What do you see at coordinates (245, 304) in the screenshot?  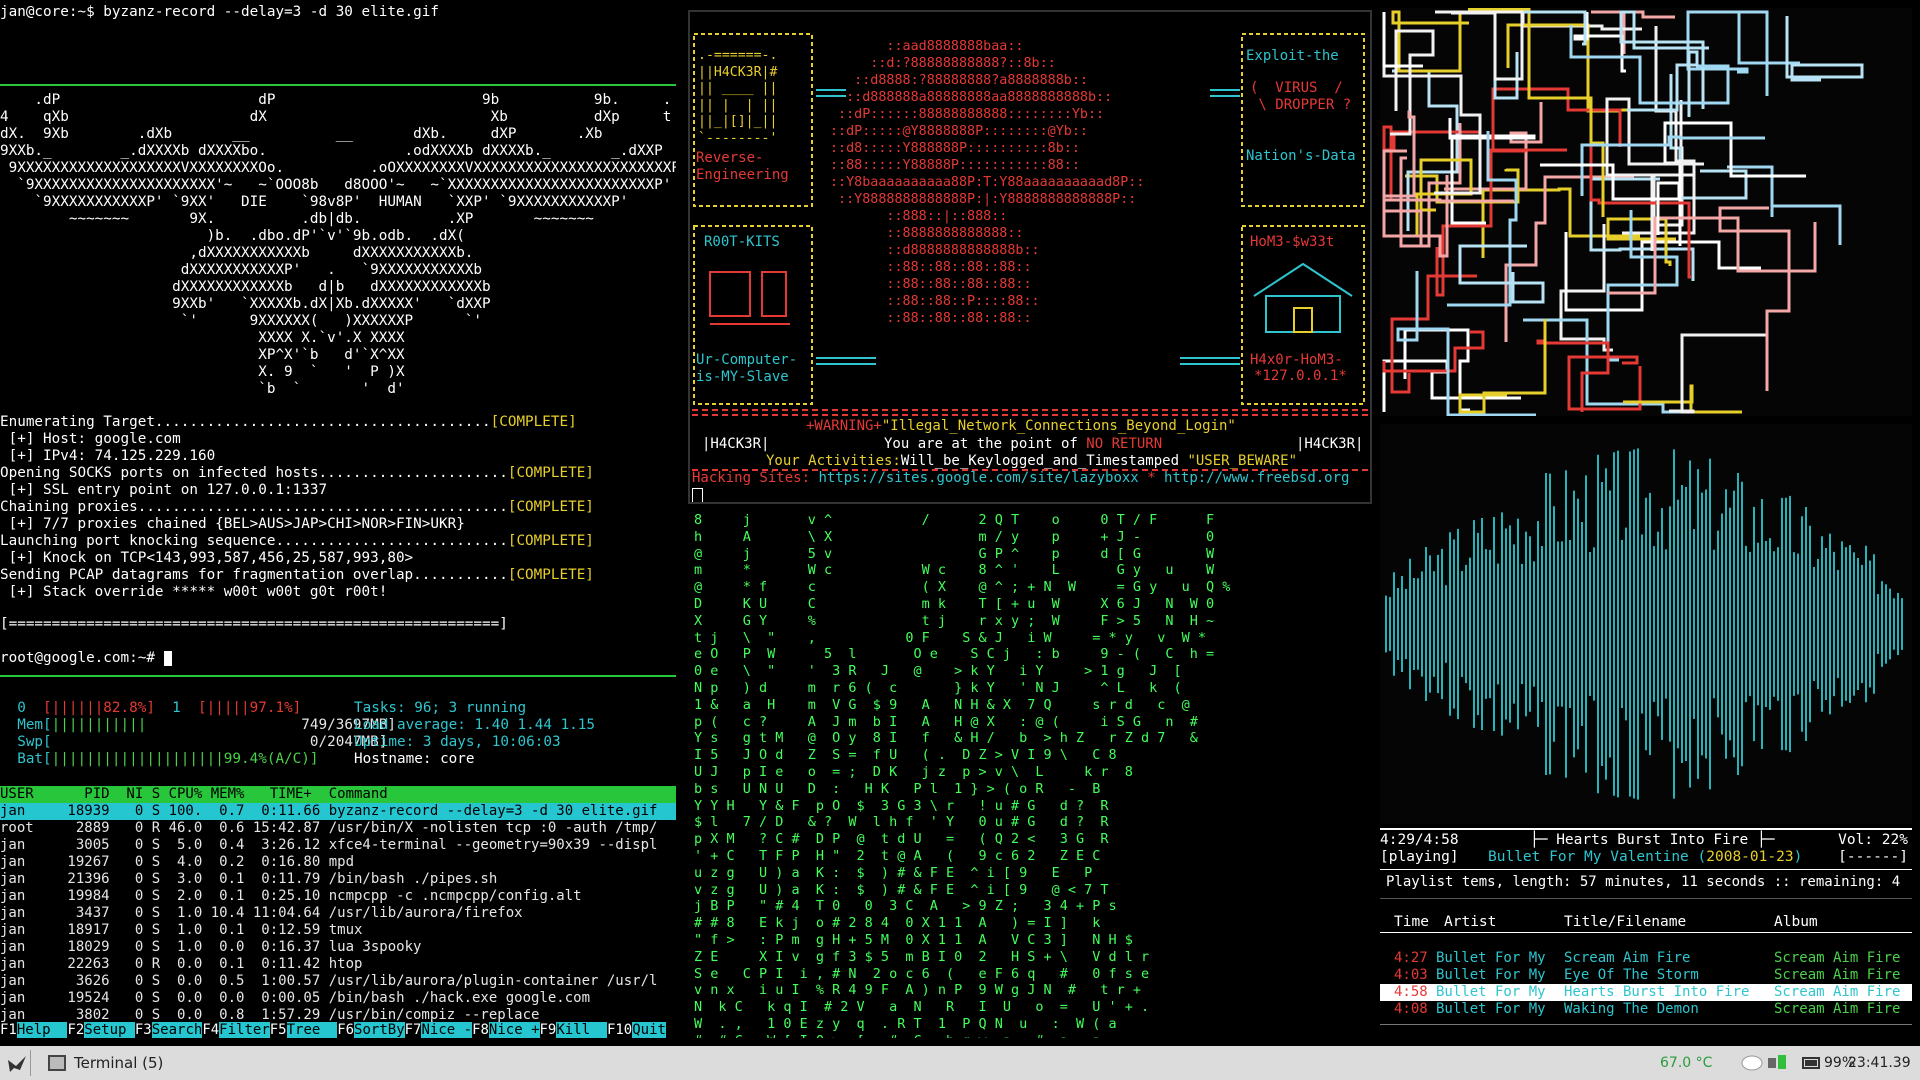 I see `ascii-art-line: 9XXb' `XXXXXb.dX|Xb.dXXXXX' `dXXP` at bounding box center [245, 304].